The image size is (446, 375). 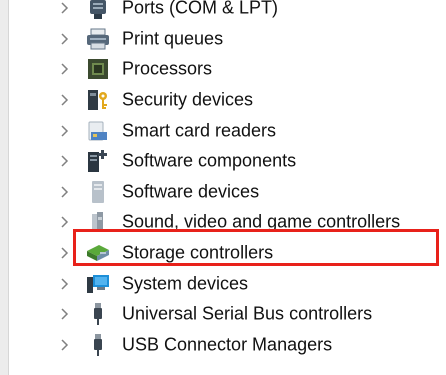 I want to click on software-component-icon, so click(x=98, y=161).